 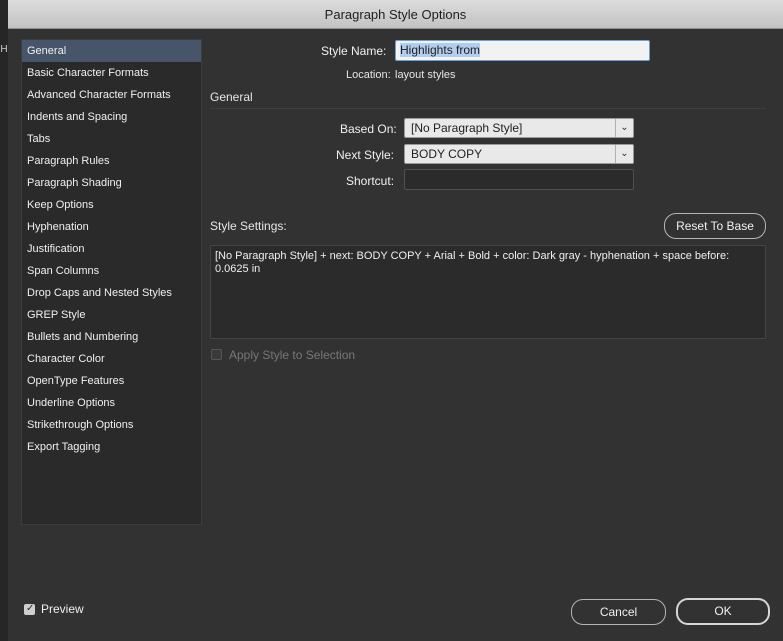 I want to click on nav-item-character-color: Character Color, so click(x=111, y=359).